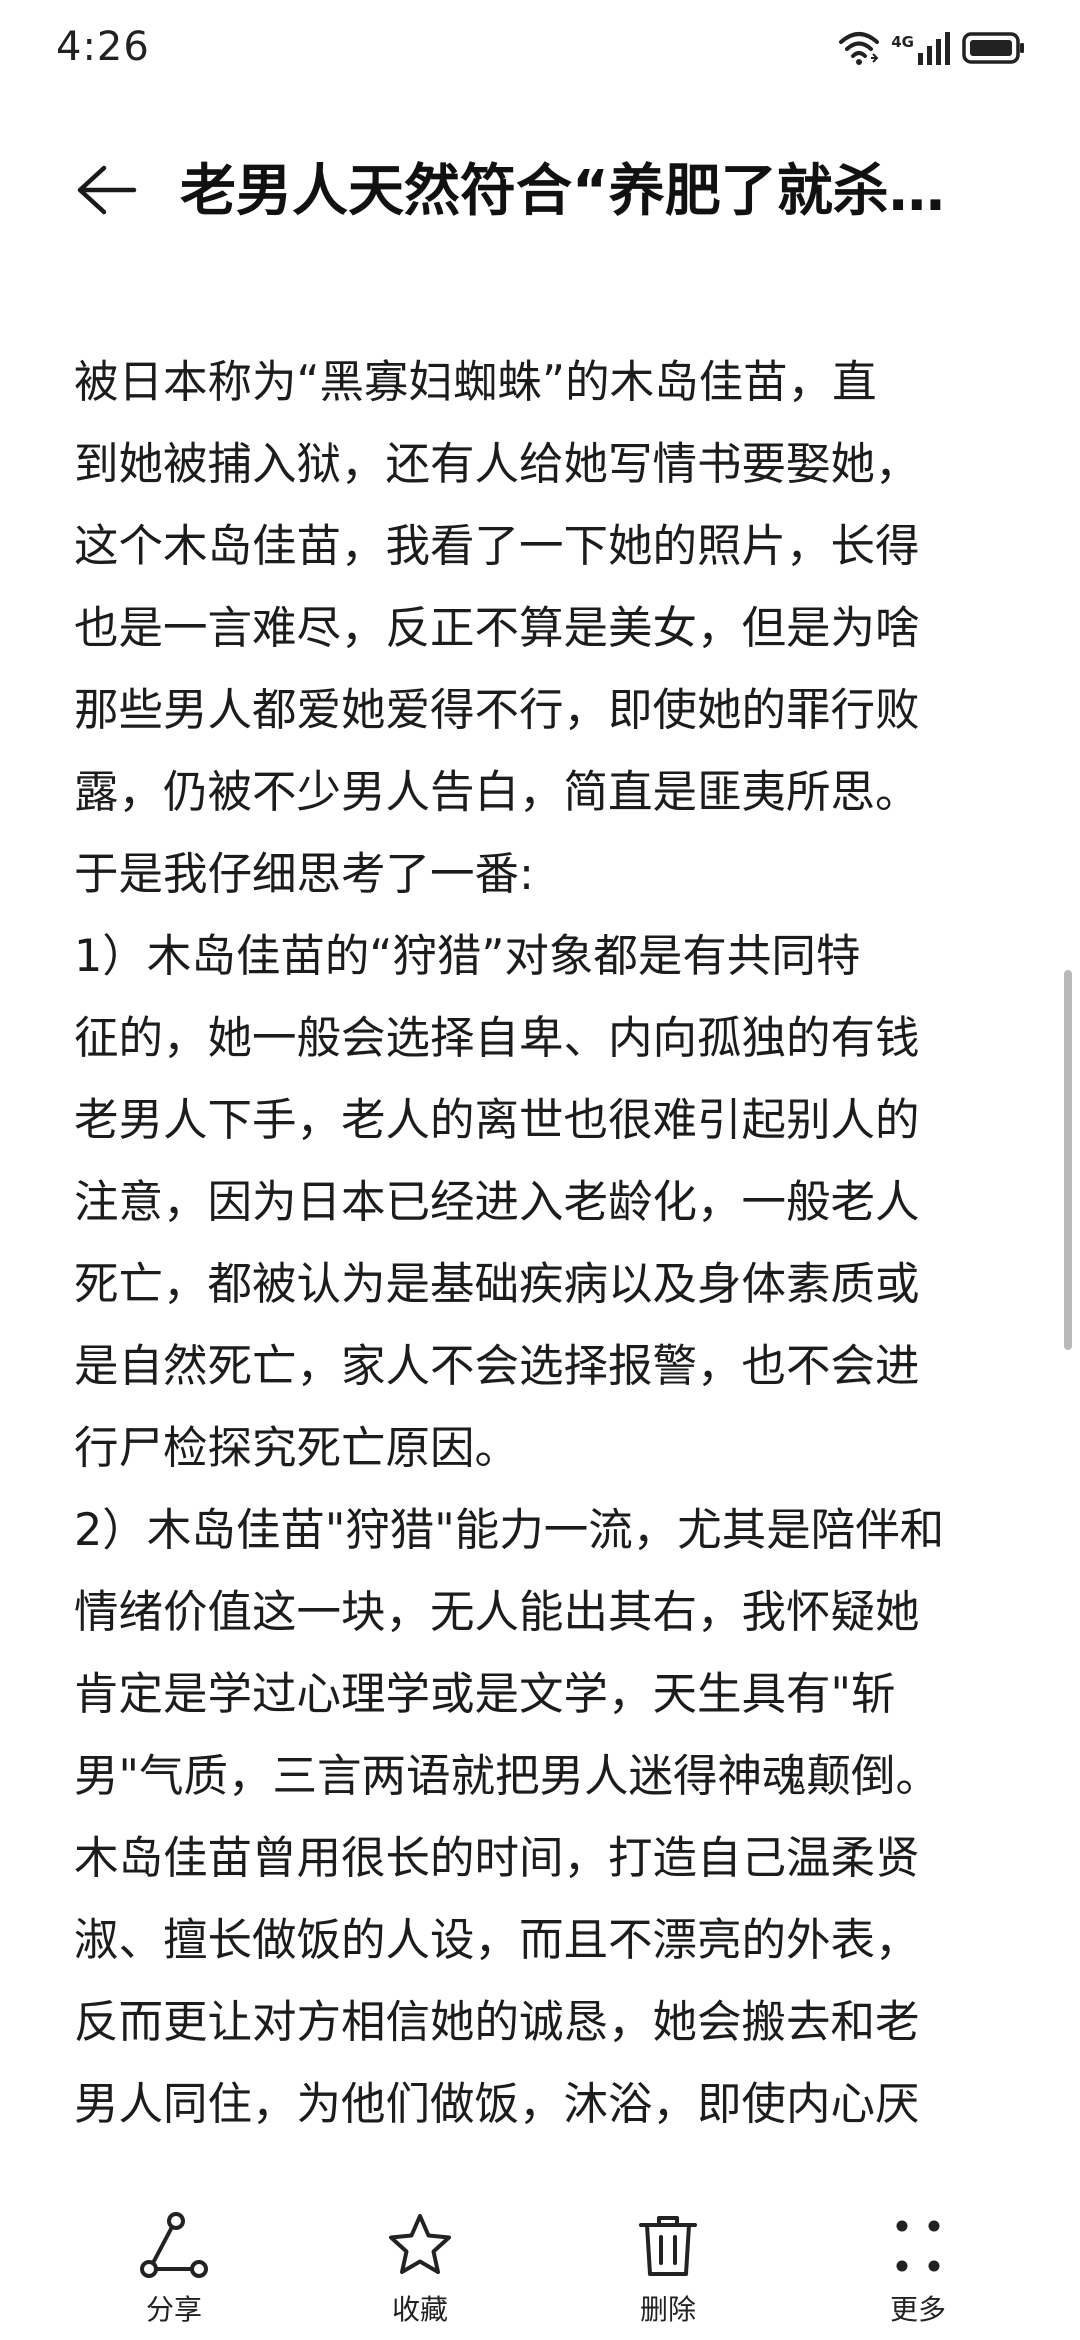 The image size is (1080, 2340). I want to click on signal-icon, so click(935, 50).